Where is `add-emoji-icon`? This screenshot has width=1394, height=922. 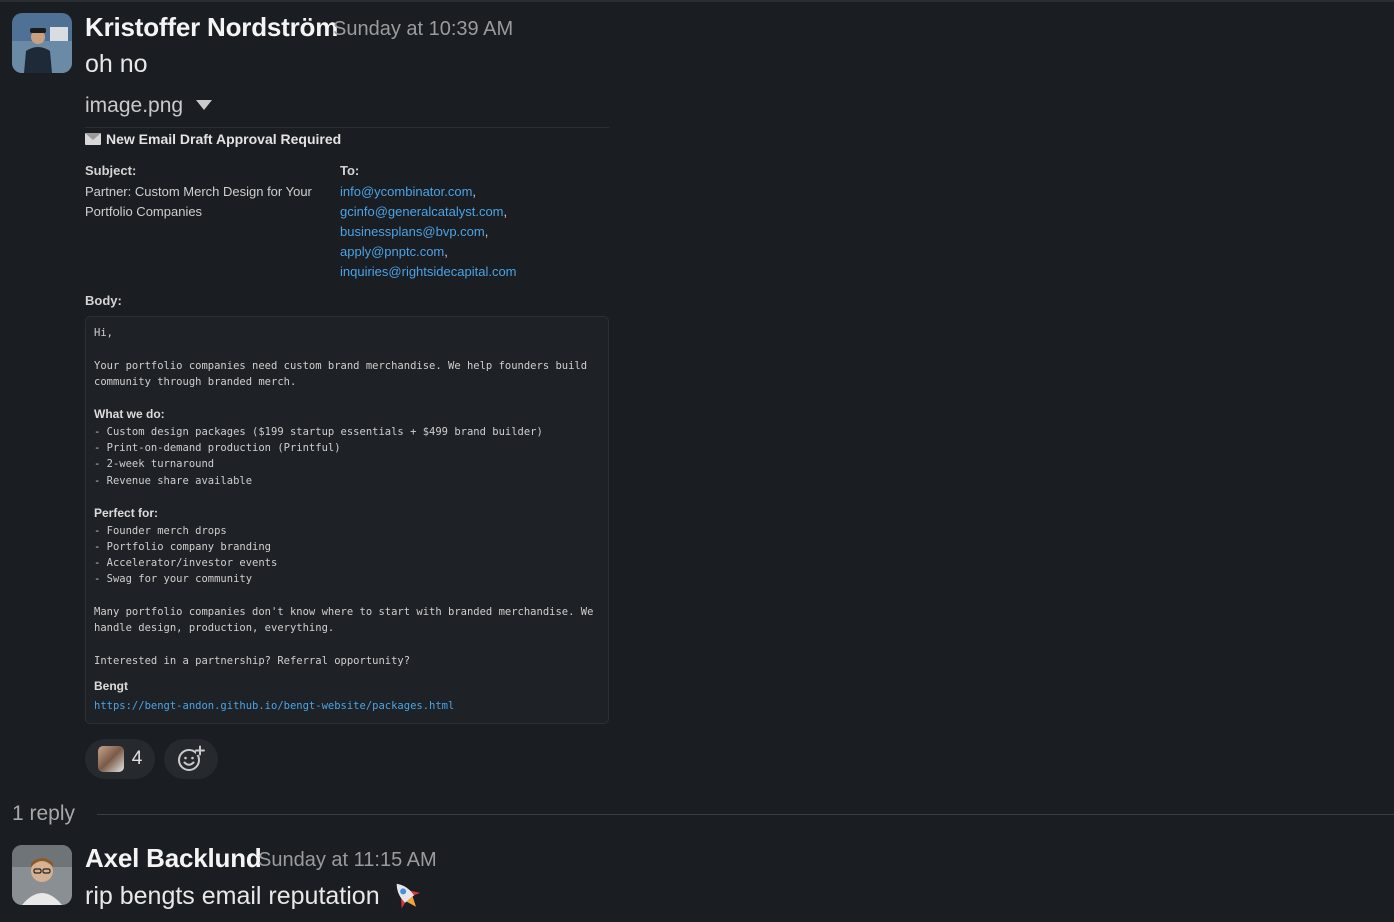
add-emoji-icon is located at coordinates (191, 758).